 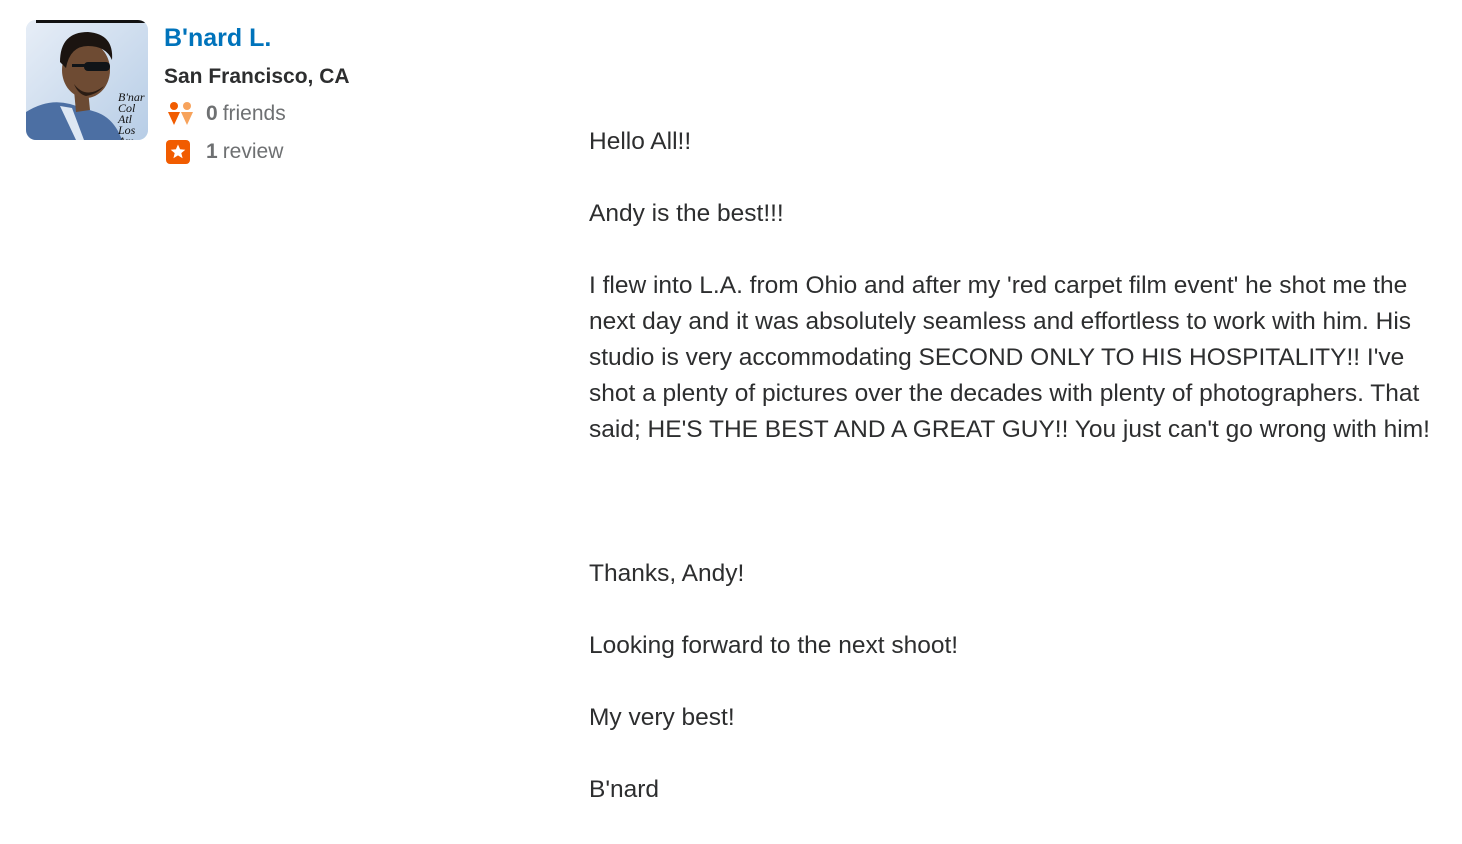 I want to click on review-line: My very best!, so click(x=662, y=717).